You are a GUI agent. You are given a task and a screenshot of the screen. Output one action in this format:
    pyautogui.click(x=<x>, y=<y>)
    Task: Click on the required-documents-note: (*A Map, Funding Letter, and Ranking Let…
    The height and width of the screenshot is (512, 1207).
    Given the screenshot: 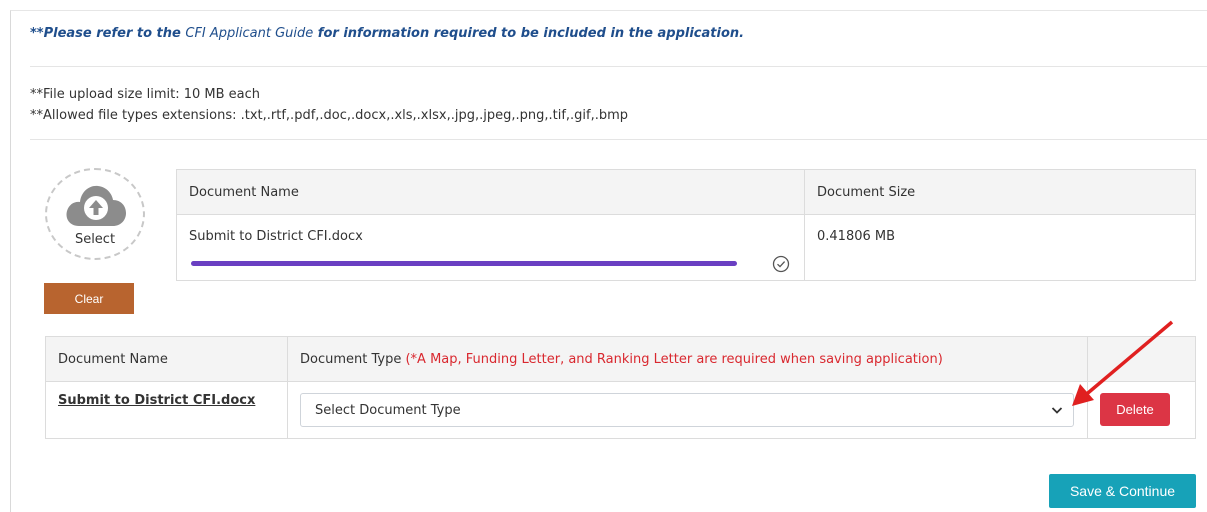 What is the action you would take?
    pyautogui.click(x=674, y=359)
    